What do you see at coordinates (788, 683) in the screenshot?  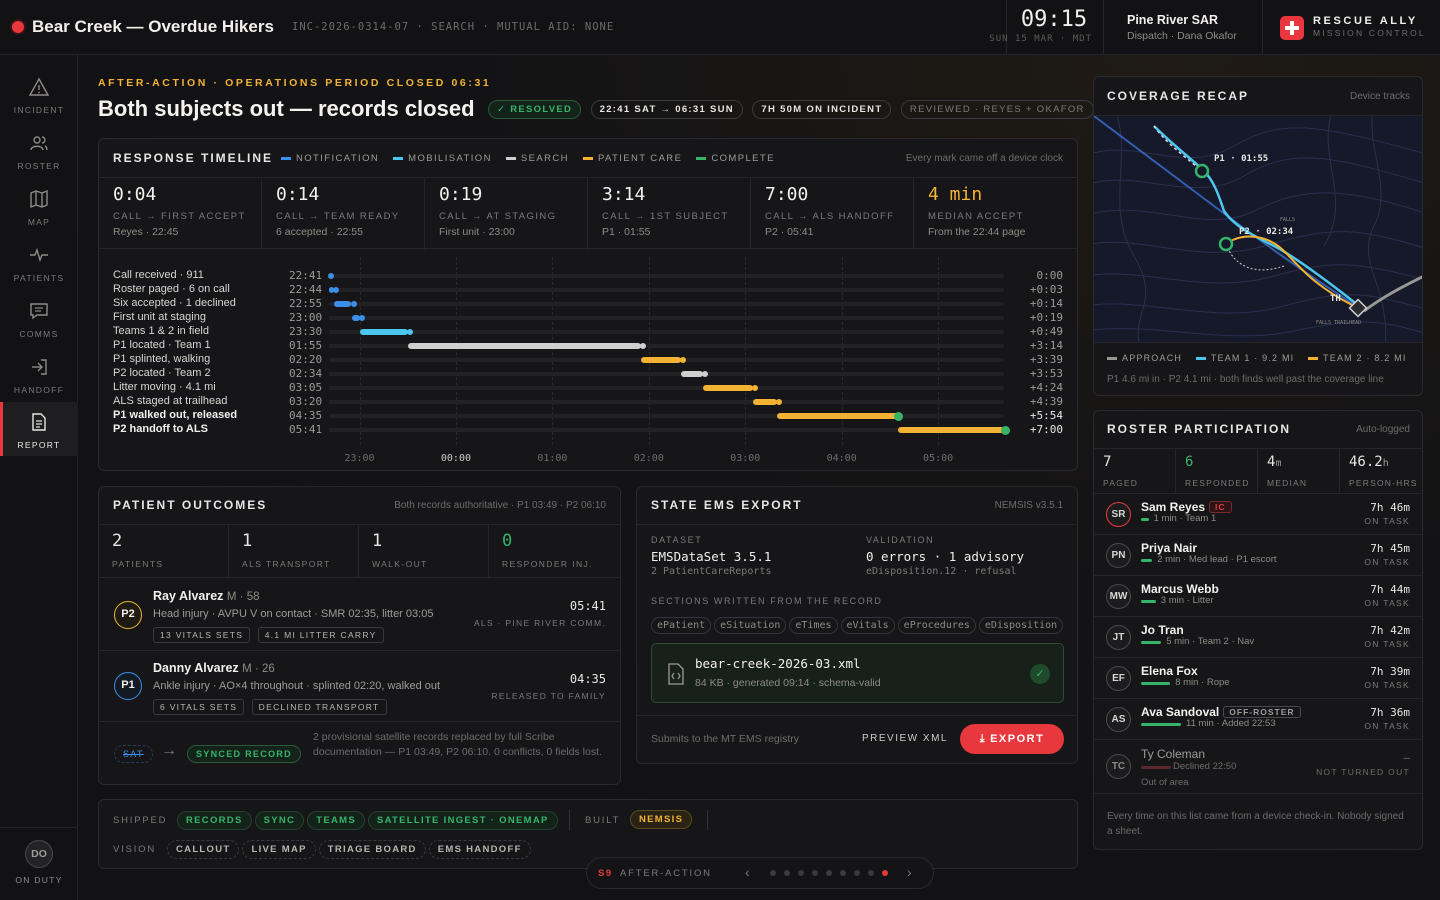 I see `file-meta: 84 KB · generated 09:14 · schema-valid` at bounding box center [788, 683].